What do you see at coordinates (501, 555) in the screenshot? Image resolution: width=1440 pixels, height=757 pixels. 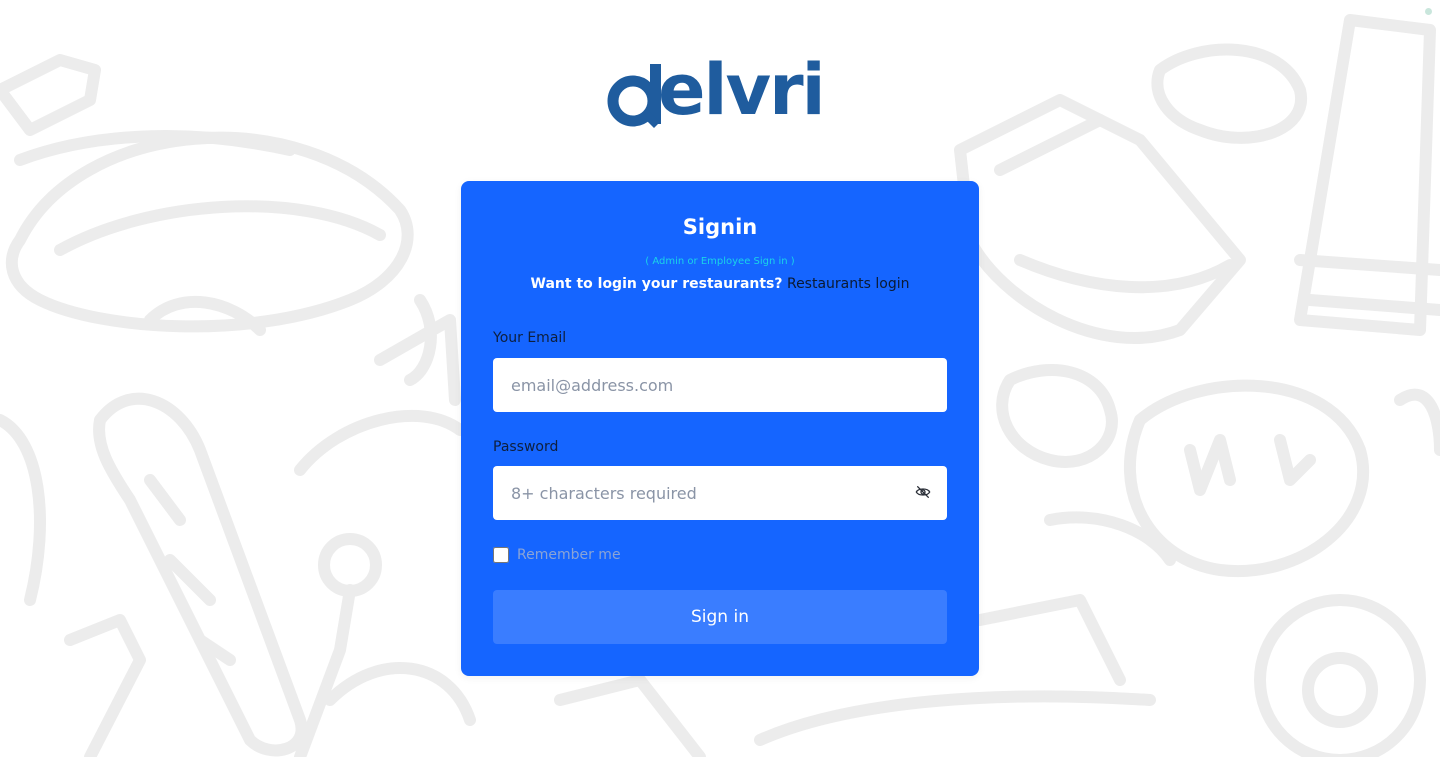 I see `remember-me-checkbox` at bounding box center [501, 555].